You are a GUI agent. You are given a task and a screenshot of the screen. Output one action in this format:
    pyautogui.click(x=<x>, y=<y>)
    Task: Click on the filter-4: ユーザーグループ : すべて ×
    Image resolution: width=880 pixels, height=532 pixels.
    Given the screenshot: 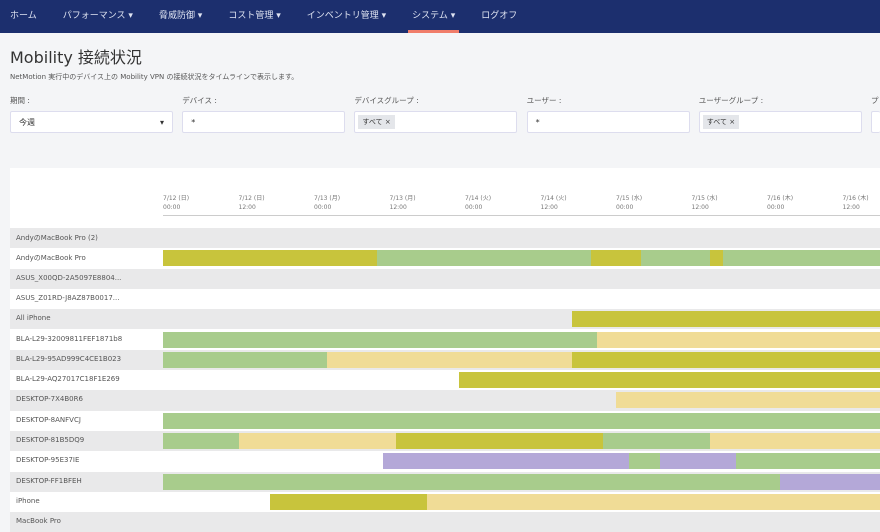 What is the action you would take?
    pyautogui.click(x=780, y=114)
    